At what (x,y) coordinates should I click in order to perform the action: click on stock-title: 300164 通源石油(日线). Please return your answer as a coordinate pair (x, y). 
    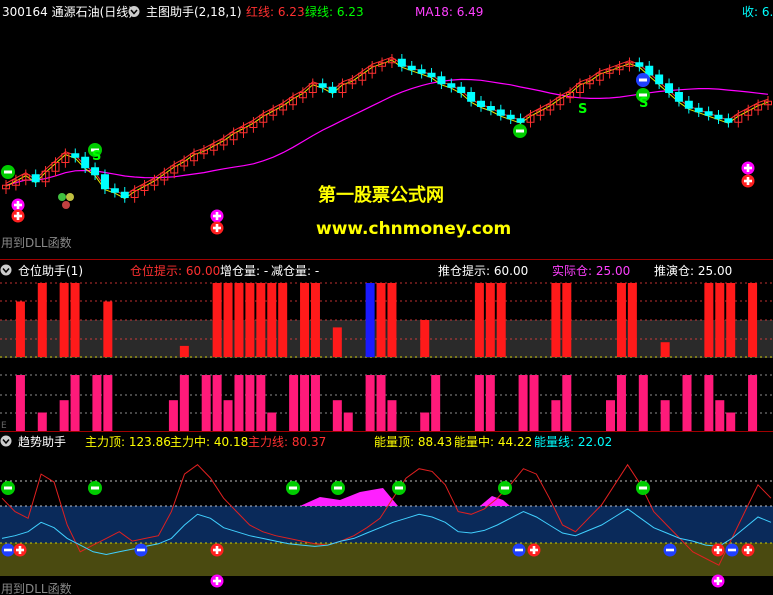
    Looking at the image, I should click on (67, 12).